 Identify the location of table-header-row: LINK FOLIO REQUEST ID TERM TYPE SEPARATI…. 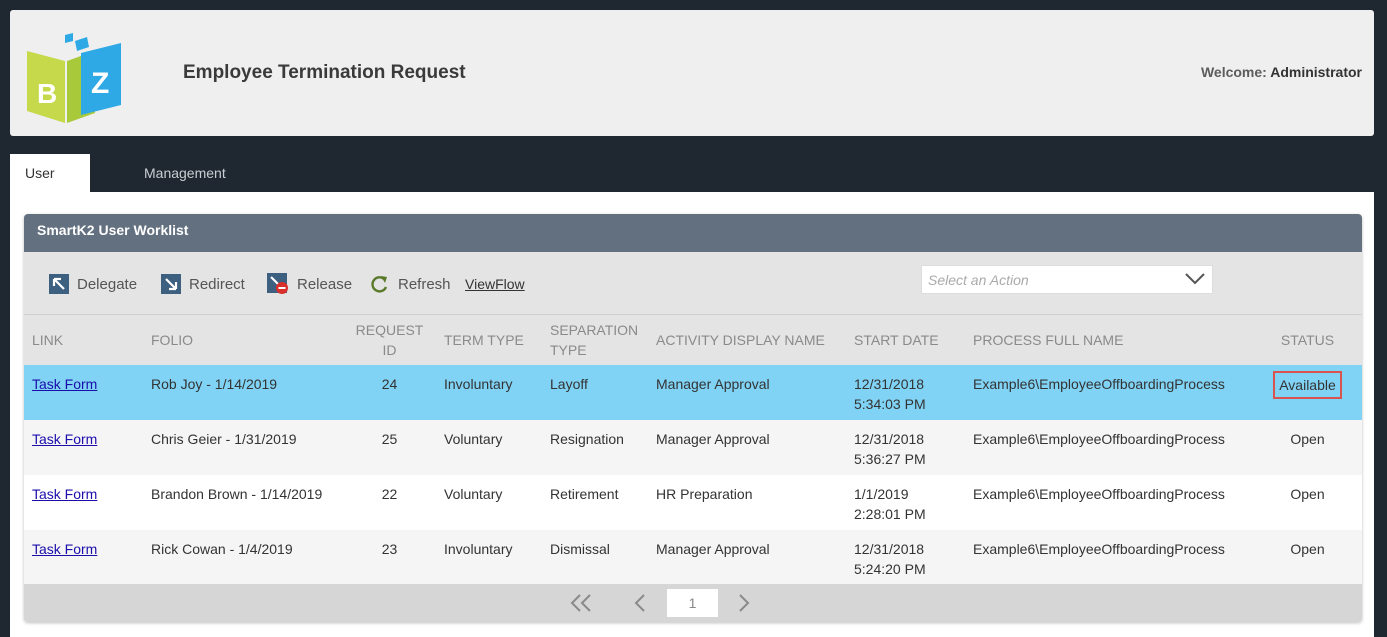
(693, 339).